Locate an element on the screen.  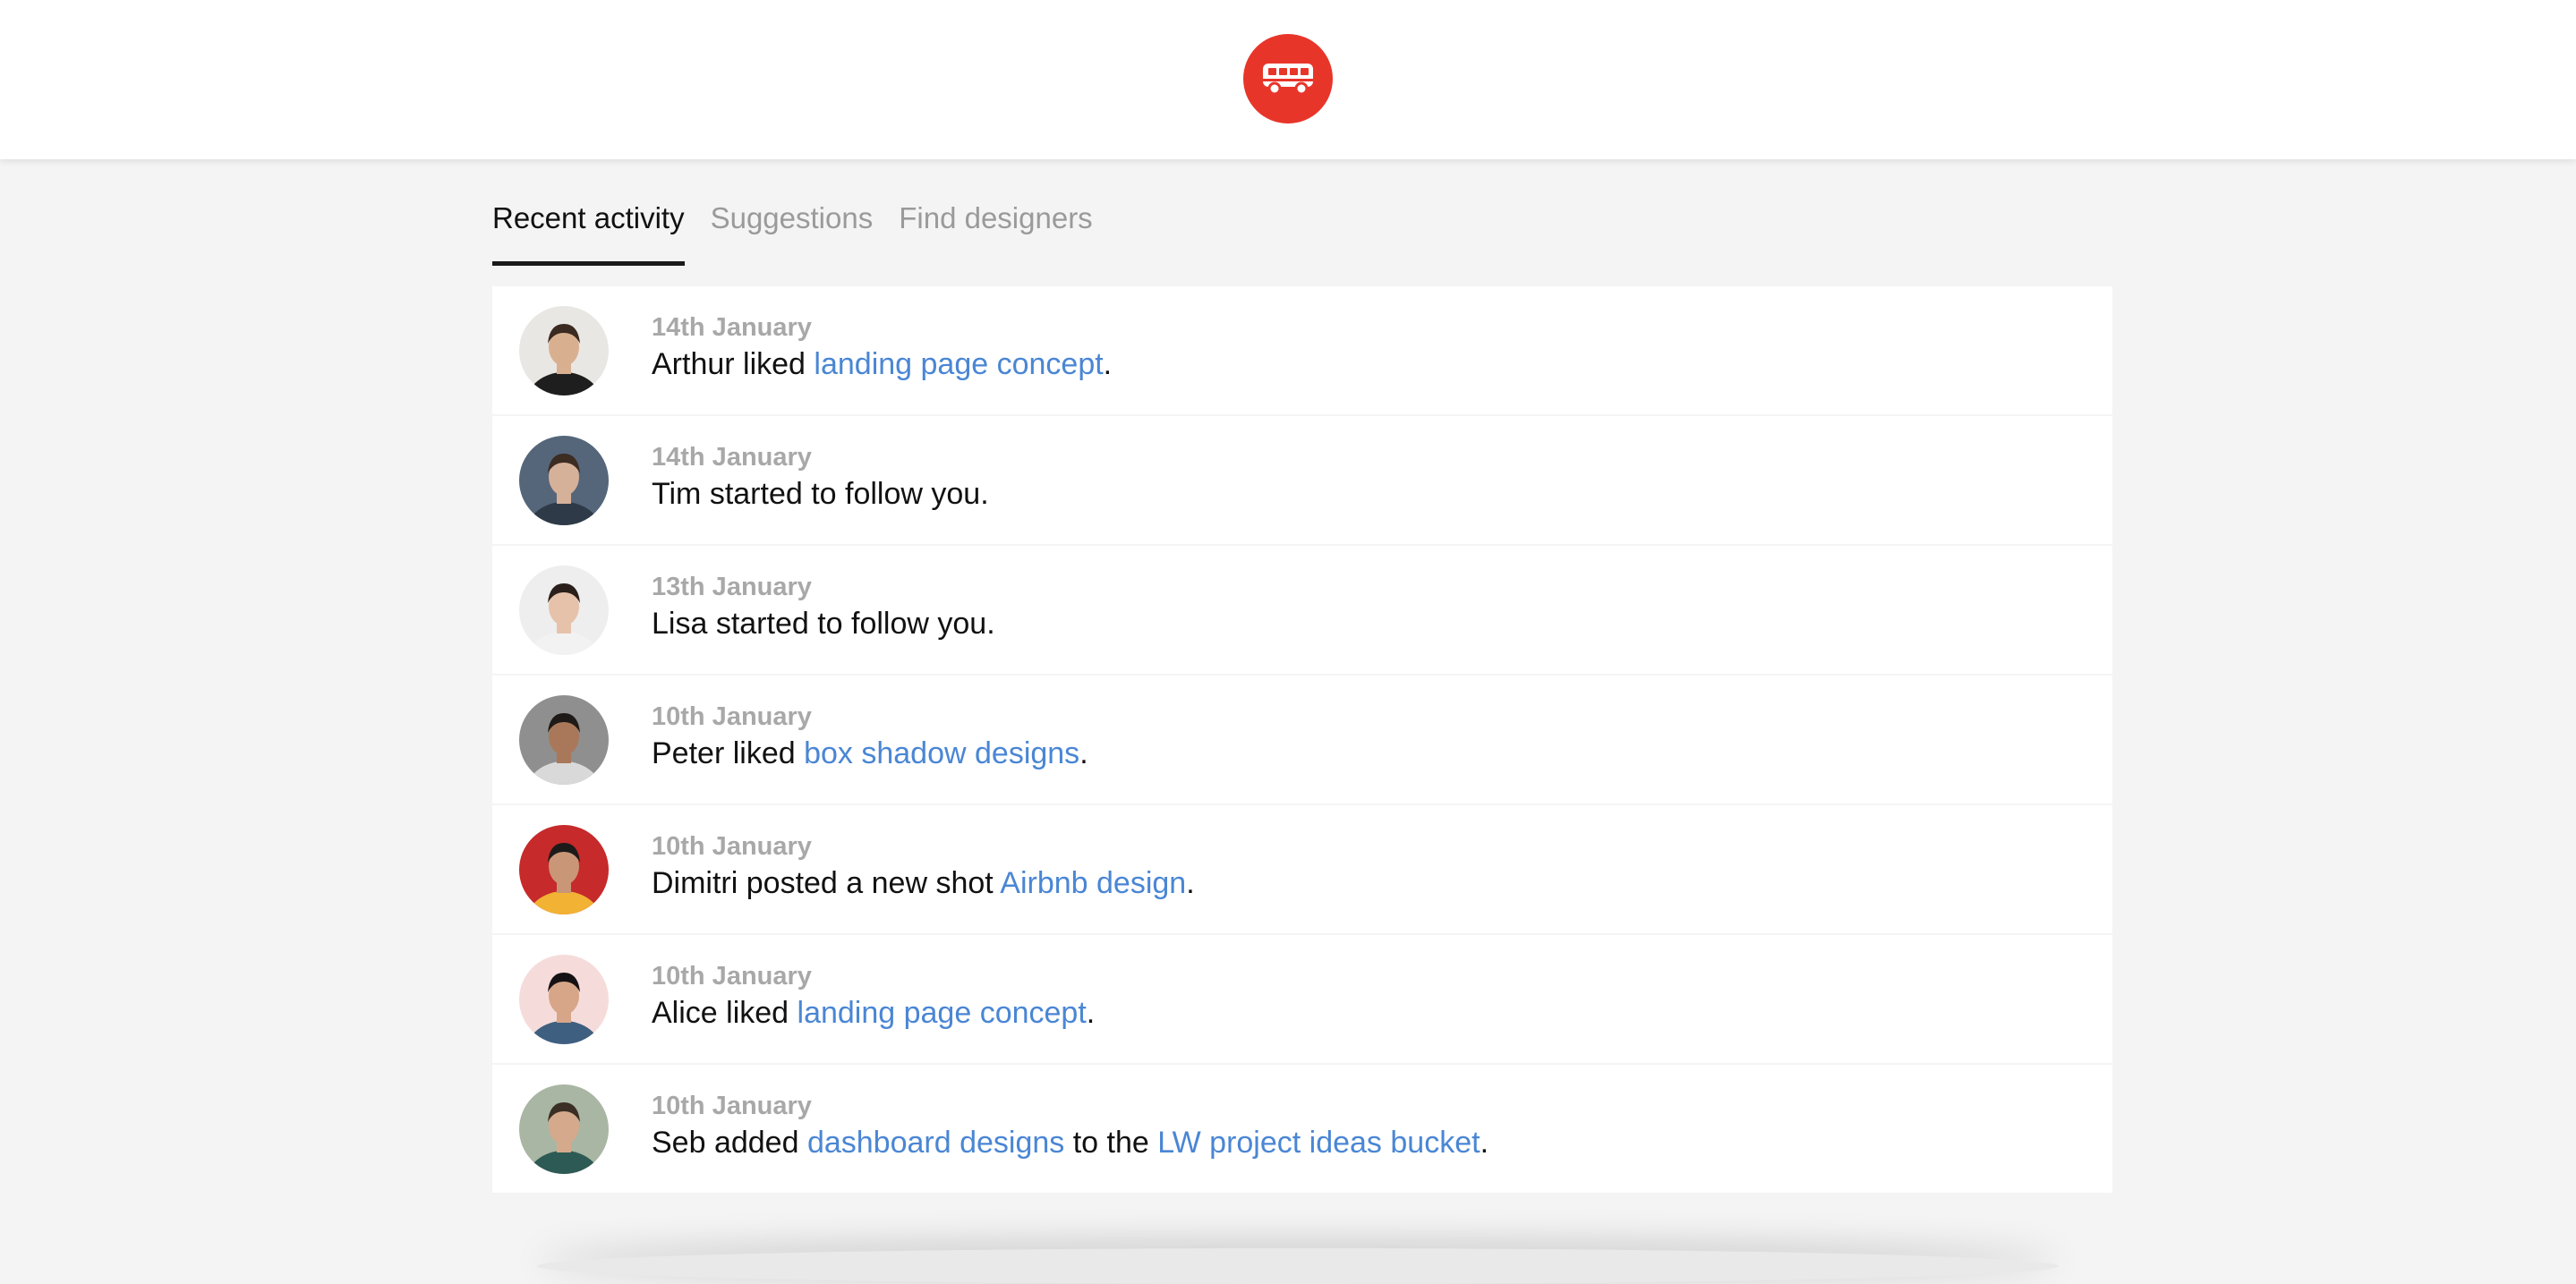
activity-text-part: Tim started to follow you. is located at coordinates (820, 494).